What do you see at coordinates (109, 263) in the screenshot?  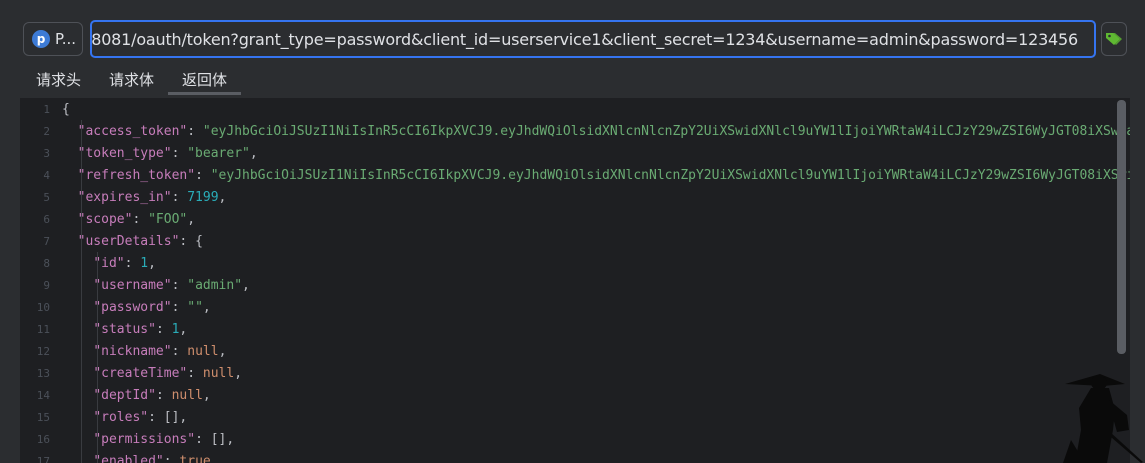 I see `json-key: "id"` at bounding box center [109, 263].